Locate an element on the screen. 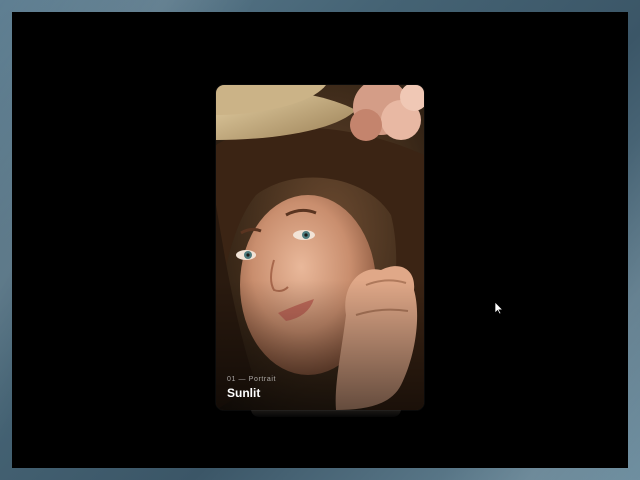 This screenshot has width=640, height=480. card-caption: 01 — Portrait Sunlit is located at coordinates (251, 388).